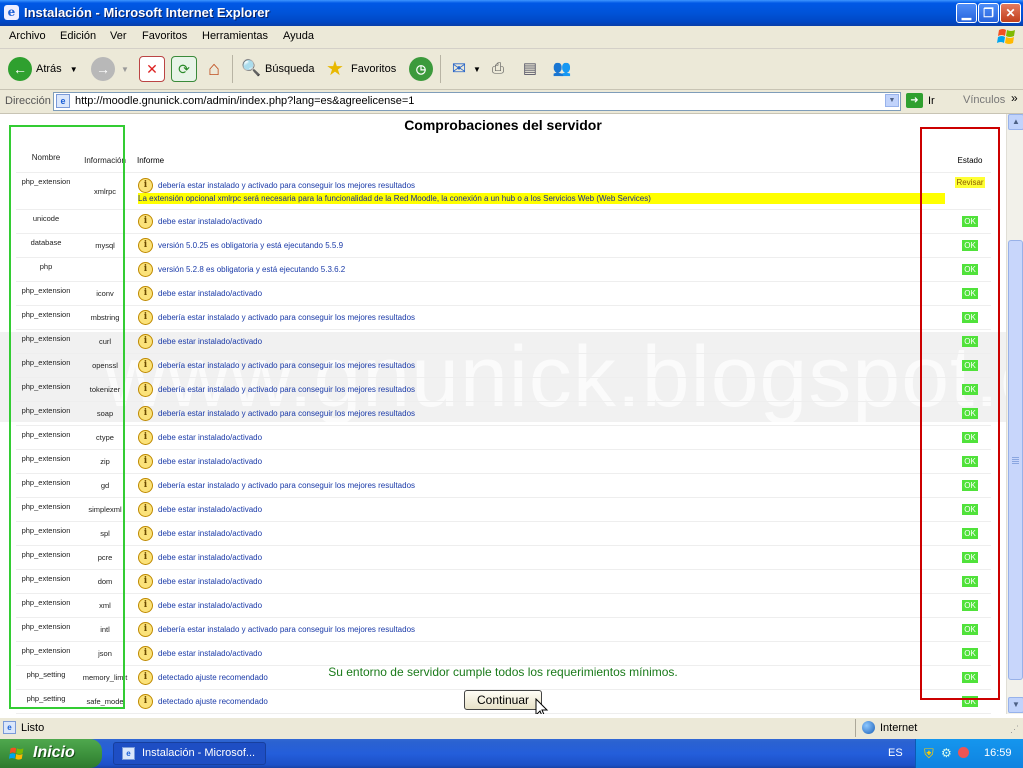 The image size is (1023, 768). Describe the element at coordinates (33, 728) in the screenshot. I see `status-text: Listo` at that location.